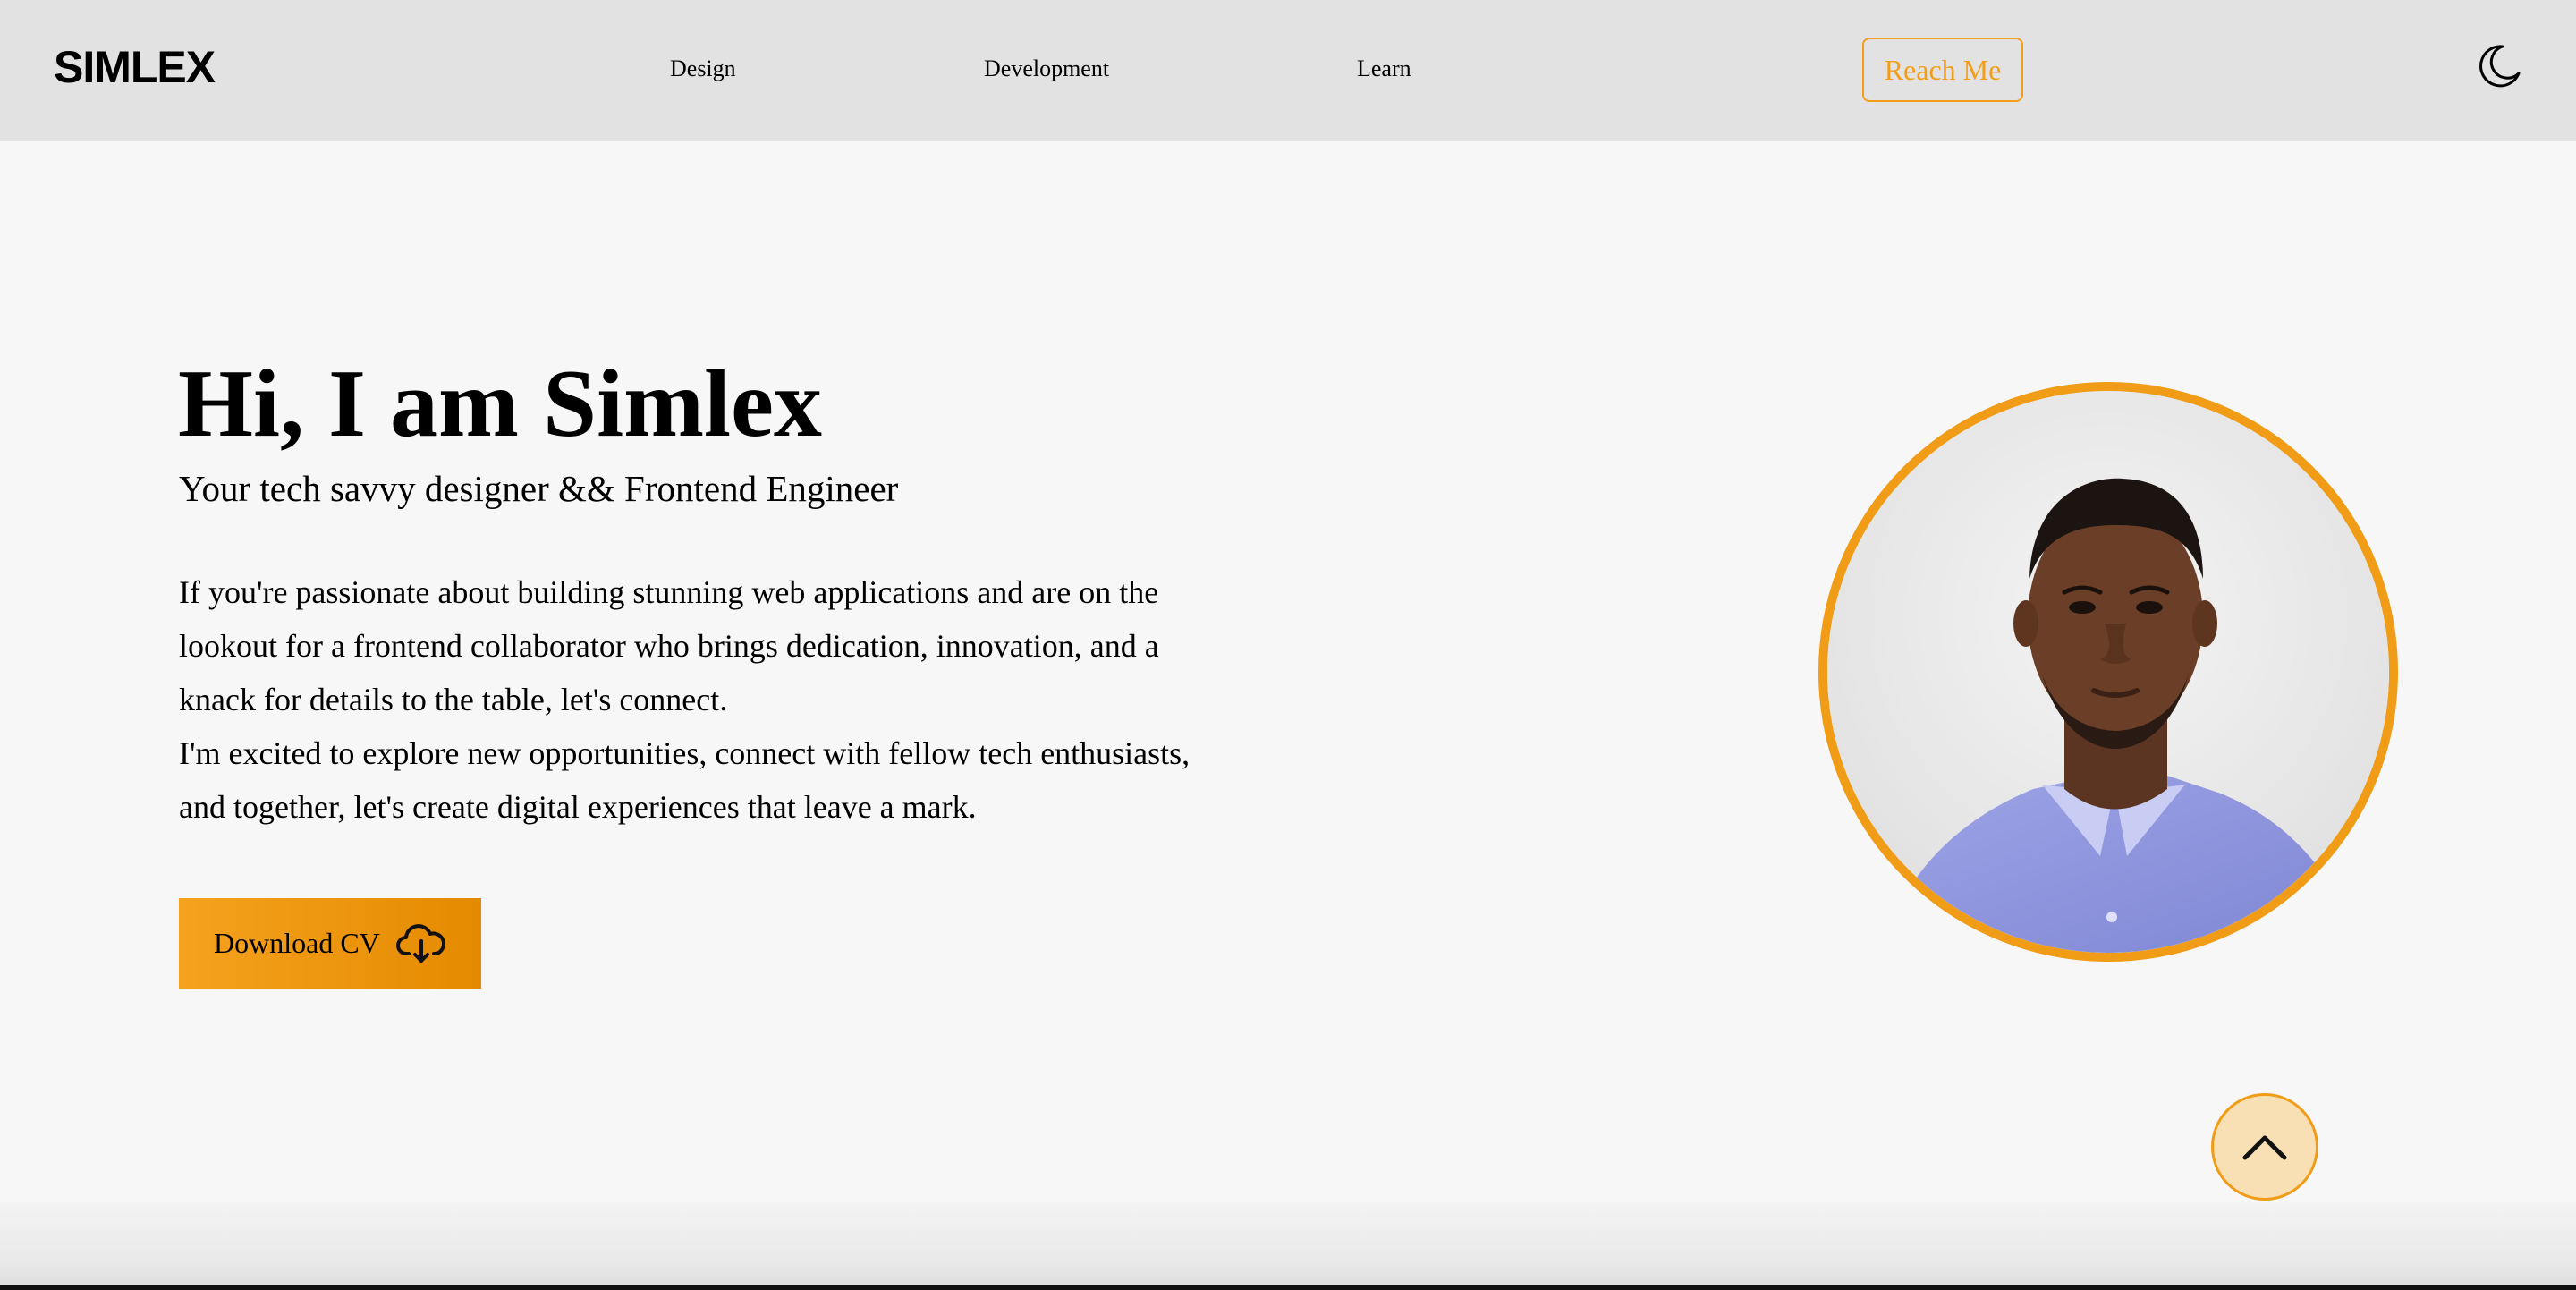  Describe the element at coordinates (1288, 1246) in the screenshot. I see `next-section-edge` at that location.